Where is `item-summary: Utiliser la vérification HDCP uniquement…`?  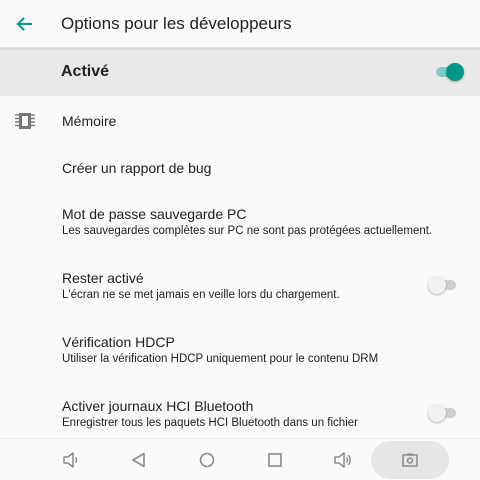 item-summary: Utiliser la vérification HDCP uniquement… is located at coordinates (220, 359).